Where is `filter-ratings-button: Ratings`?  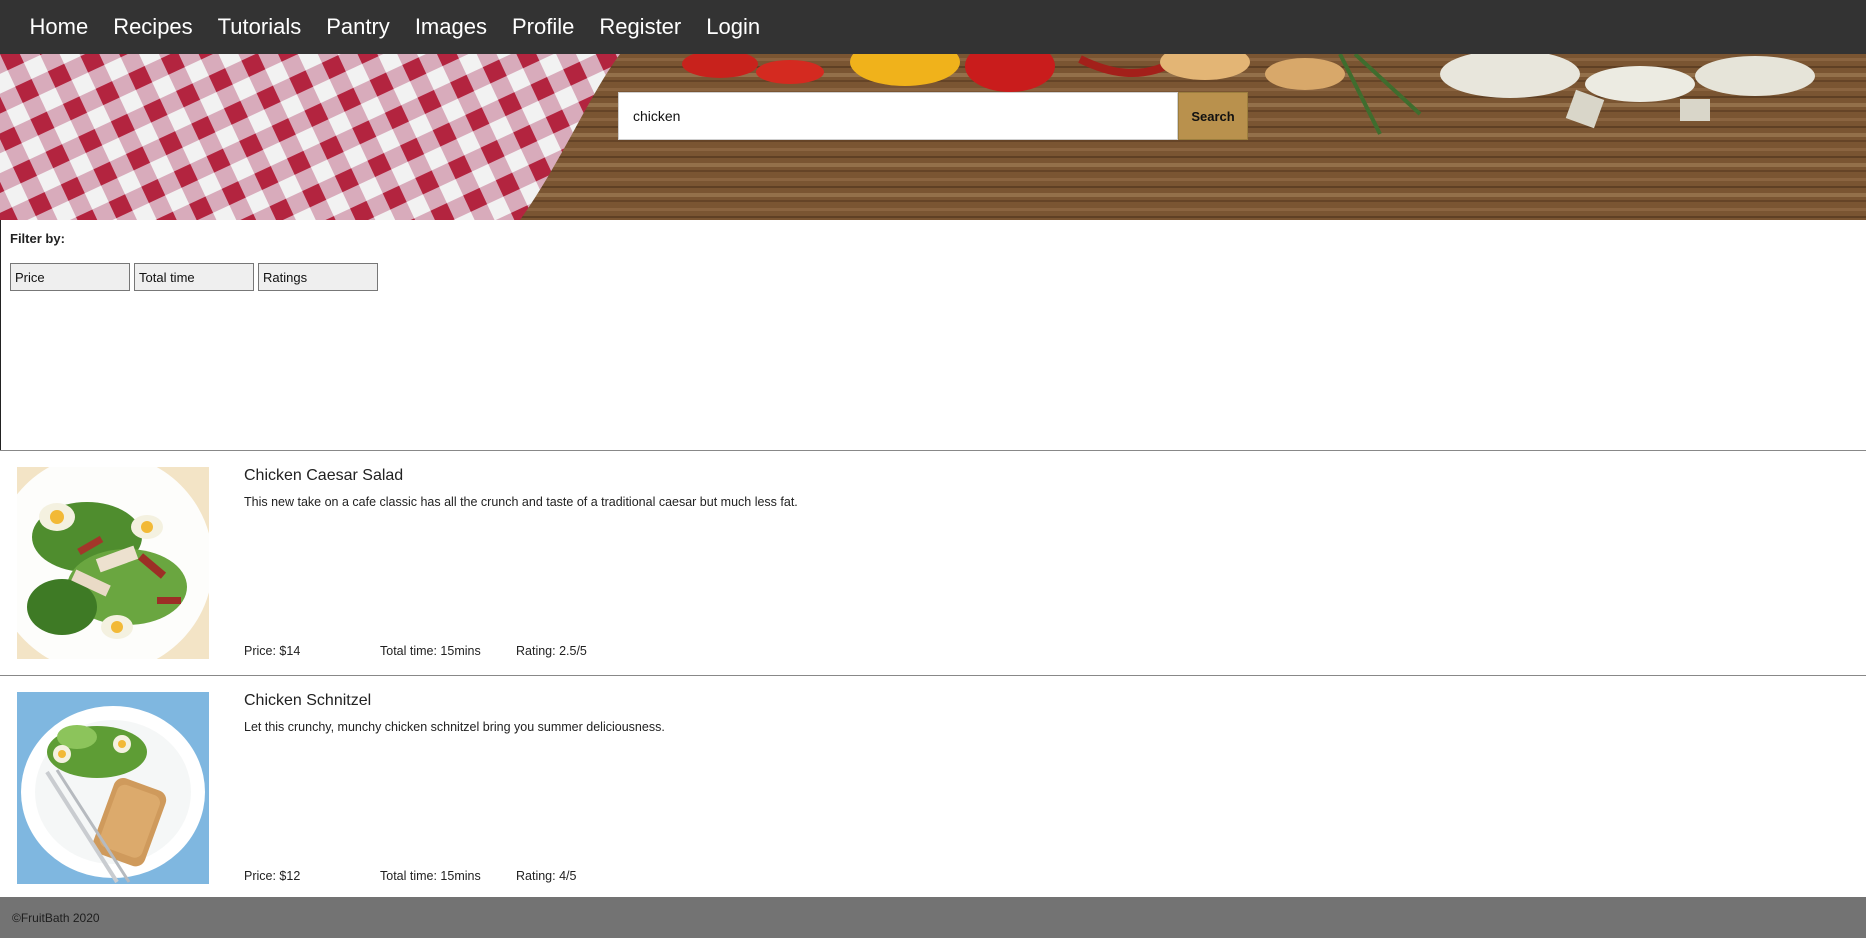 filter-ratings-button: Ratings is located at coordinates (318, 277).